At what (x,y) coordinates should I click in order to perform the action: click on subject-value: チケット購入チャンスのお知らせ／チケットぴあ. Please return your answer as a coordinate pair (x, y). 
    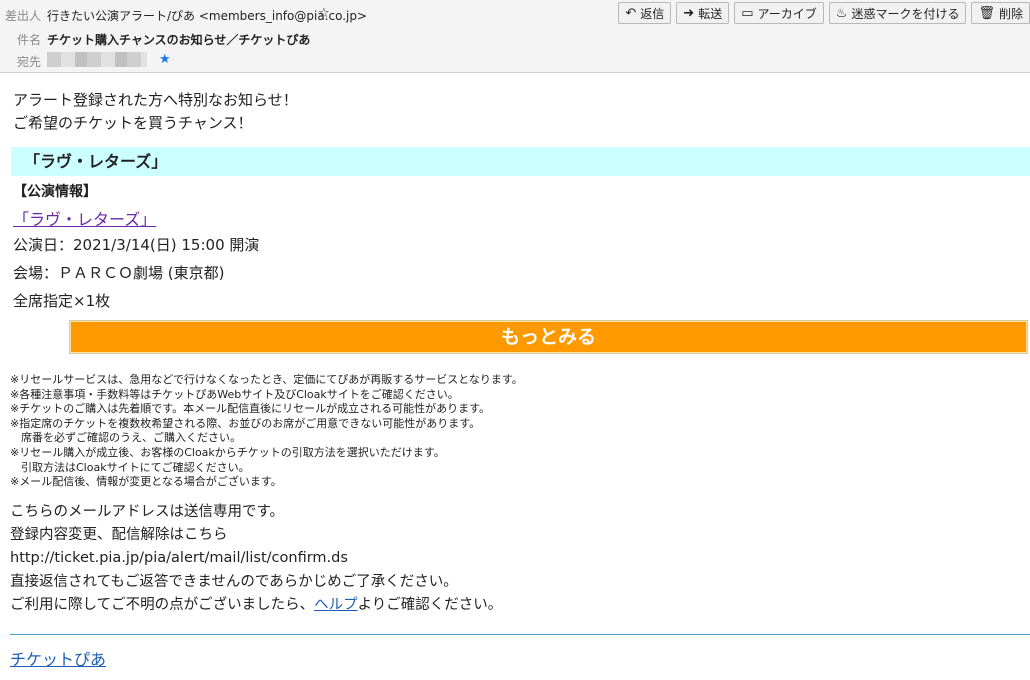
    Looking at the image, I should click on (179, 40).